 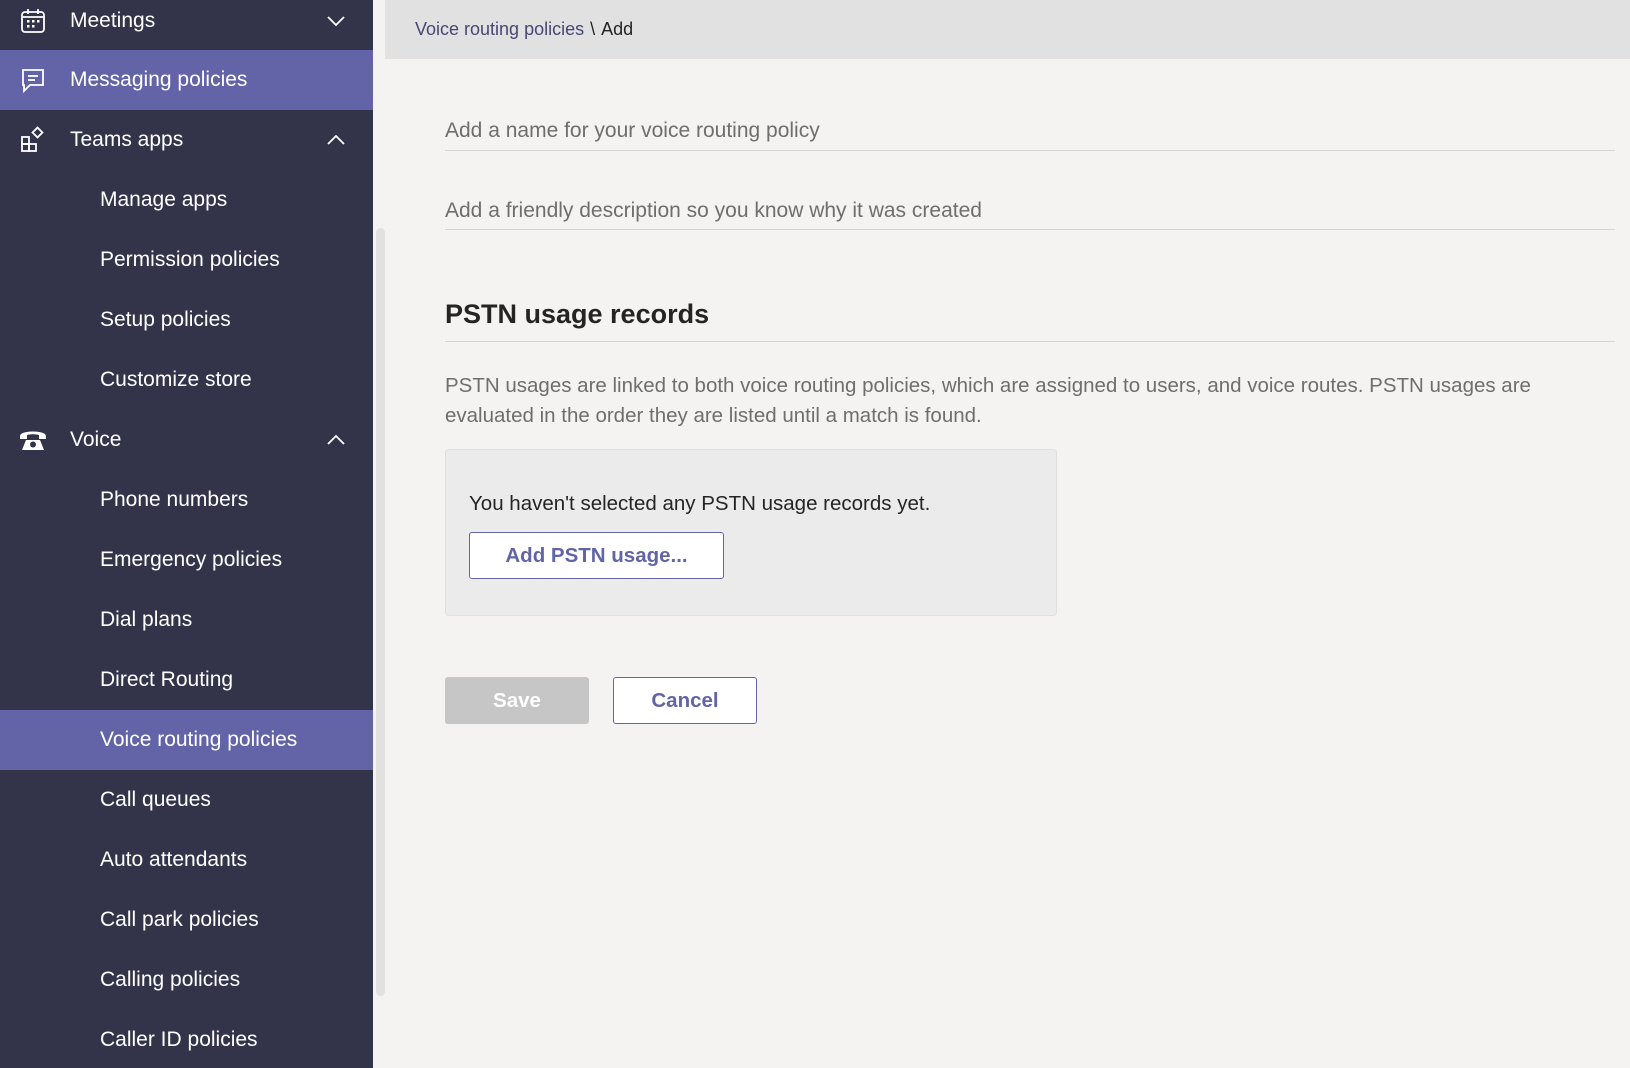 What do you see at coordinates (159, 79) in the screenshot?
I see `sidebar-item-label: Messaging policies` at bounding box center [159, 79].